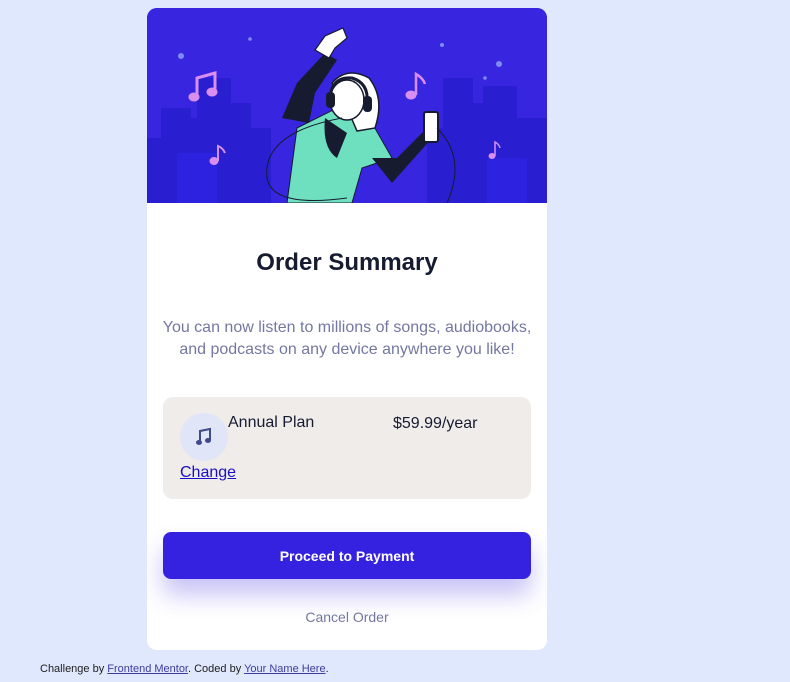 This screenshot has width=790, height=682. Describe the element at coordinates (271, 422) in the screenshot. I see `plan-name: Annual Plan` at that location.